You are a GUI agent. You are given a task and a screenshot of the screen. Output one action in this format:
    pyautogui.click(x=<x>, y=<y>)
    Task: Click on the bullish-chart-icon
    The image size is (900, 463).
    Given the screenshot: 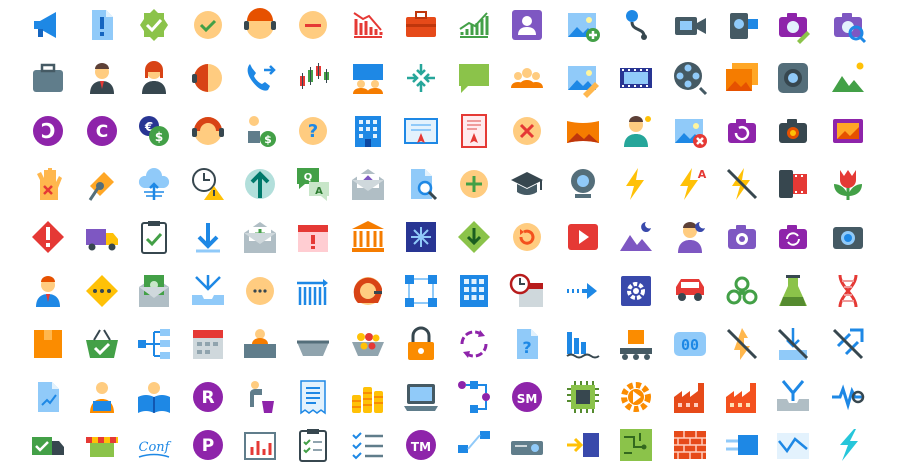 What is the action you would take?
    pyautogui.click(x=474, y=25)
    